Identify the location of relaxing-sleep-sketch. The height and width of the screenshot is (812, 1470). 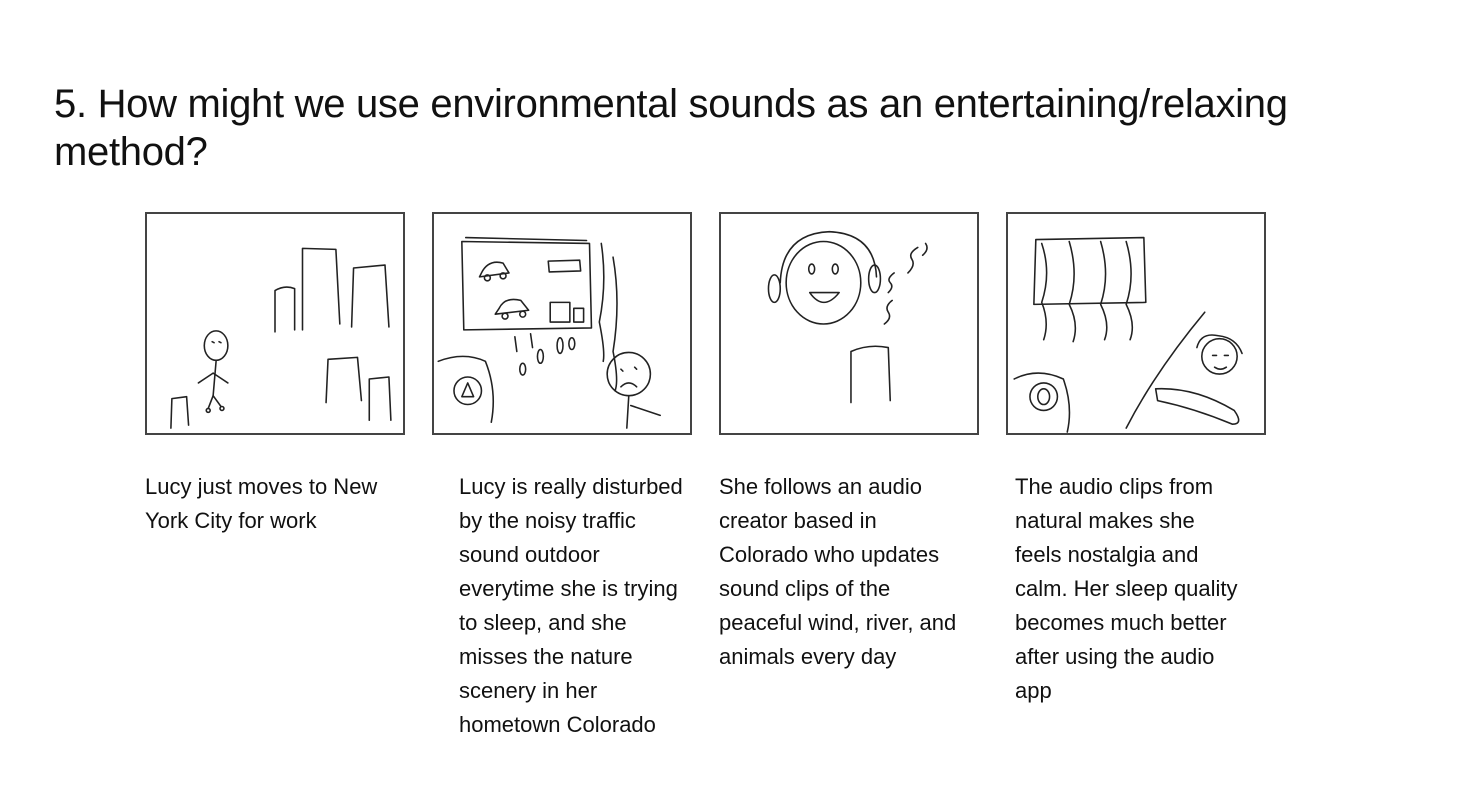
(1128, 334).